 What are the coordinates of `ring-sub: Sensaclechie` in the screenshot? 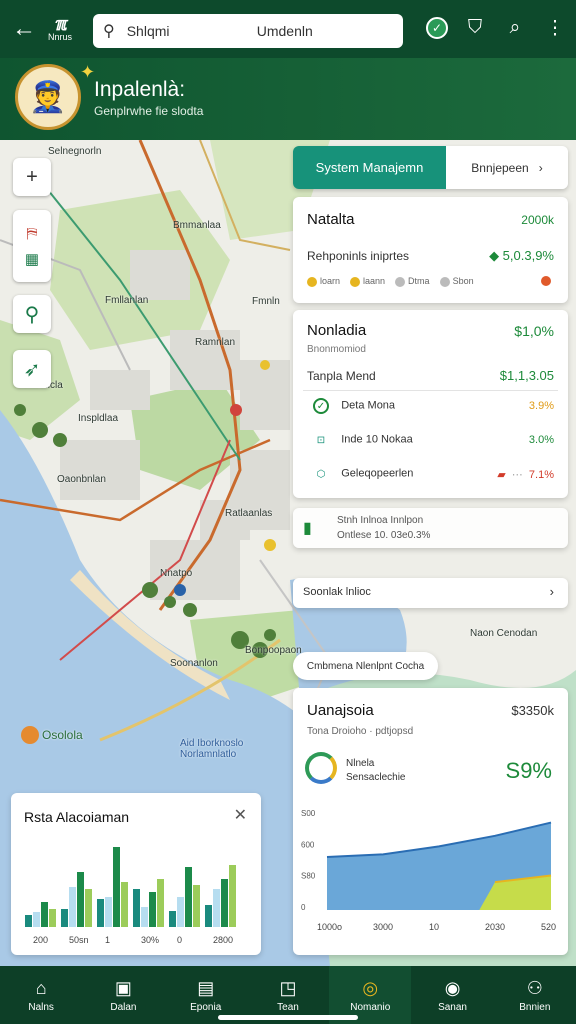 It's located at (376, 777).